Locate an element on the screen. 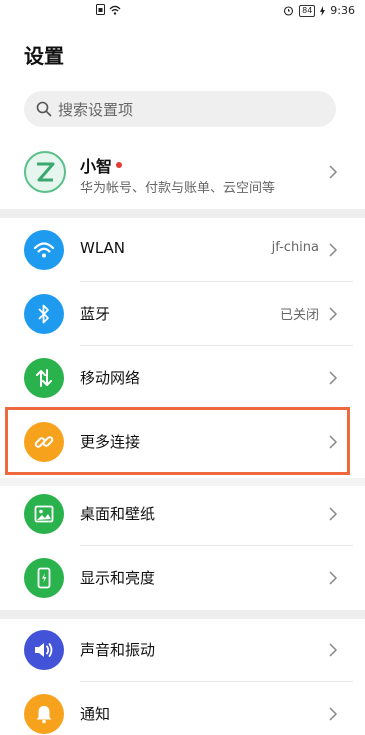  row-value: jf-china is located at coordinates (295, 247).